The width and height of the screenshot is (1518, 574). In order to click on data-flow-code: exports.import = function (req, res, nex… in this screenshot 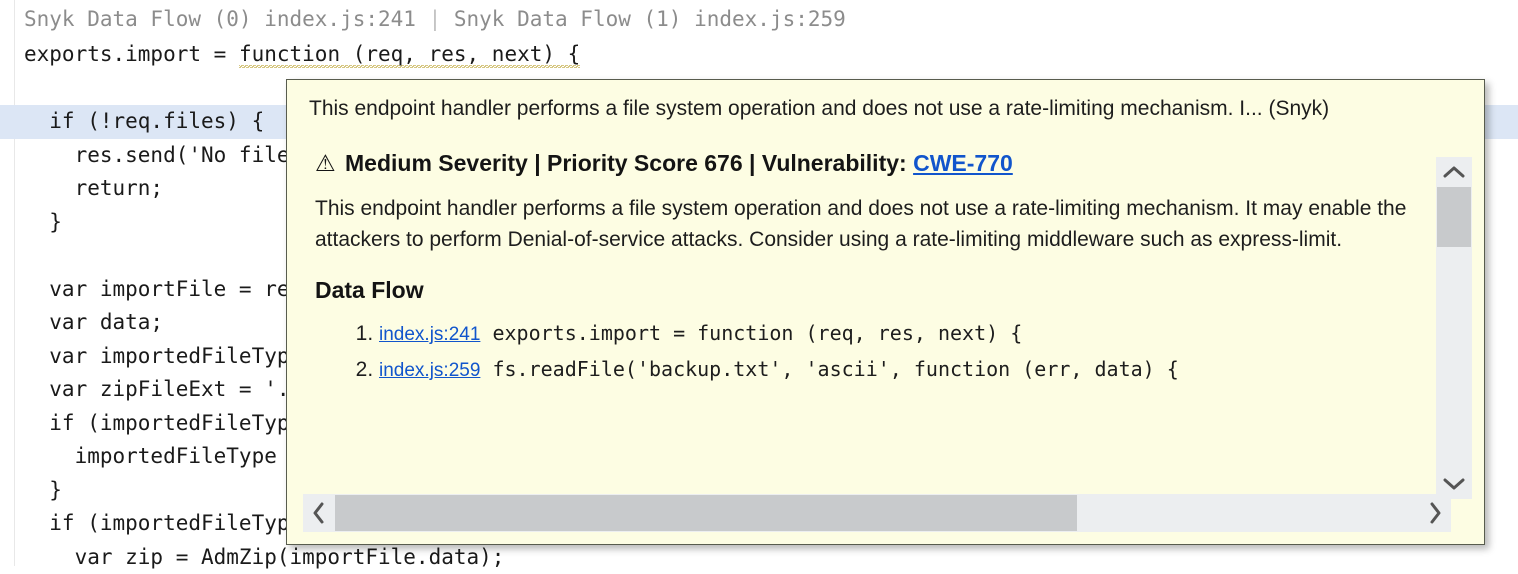, I will do `click(751, 333)`.